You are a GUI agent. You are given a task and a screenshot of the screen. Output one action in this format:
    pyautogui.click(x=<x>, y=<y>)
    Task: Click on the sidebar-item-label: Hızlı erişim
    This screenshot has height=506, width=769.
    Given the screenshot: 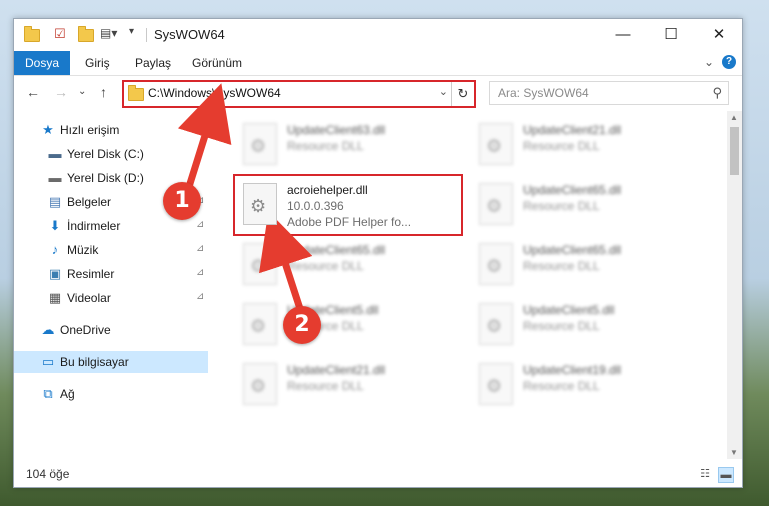 What is the action you would take?
    pyautogui.click(x=90, y=130)
    